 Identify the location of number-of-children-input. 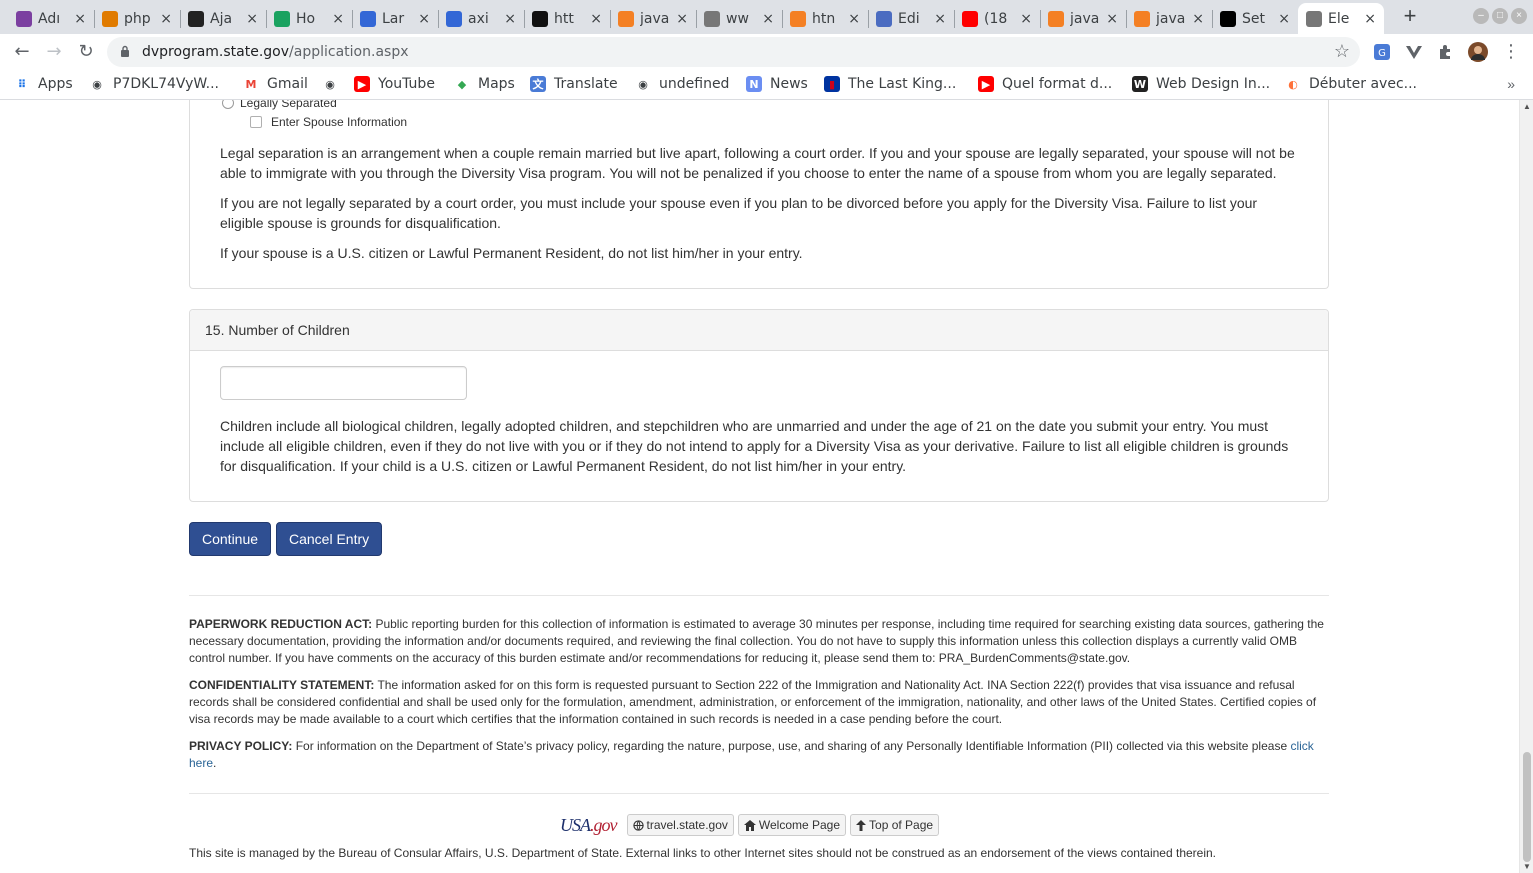
(343, 383).